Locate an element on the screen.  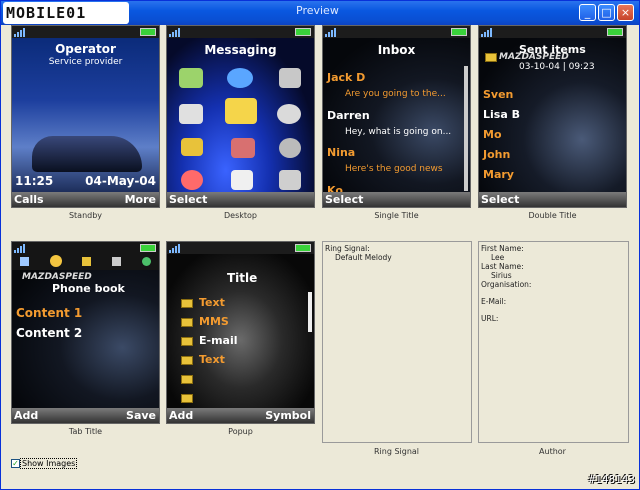
last-name-label: Last Name: is located at coordinates (502, 266).